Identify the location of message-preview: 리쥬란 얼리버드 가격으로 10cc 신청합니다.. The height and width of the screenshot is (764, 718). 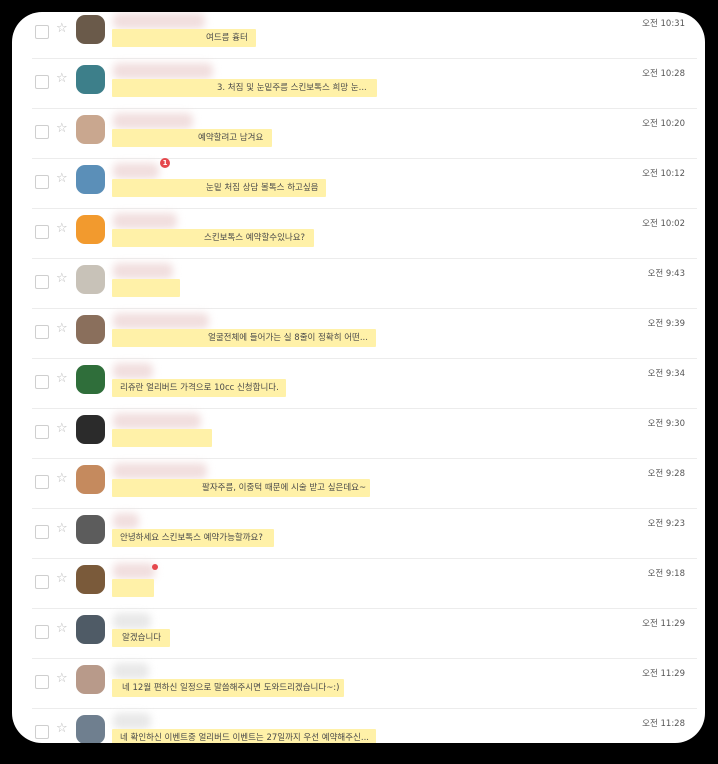
(199, 388).